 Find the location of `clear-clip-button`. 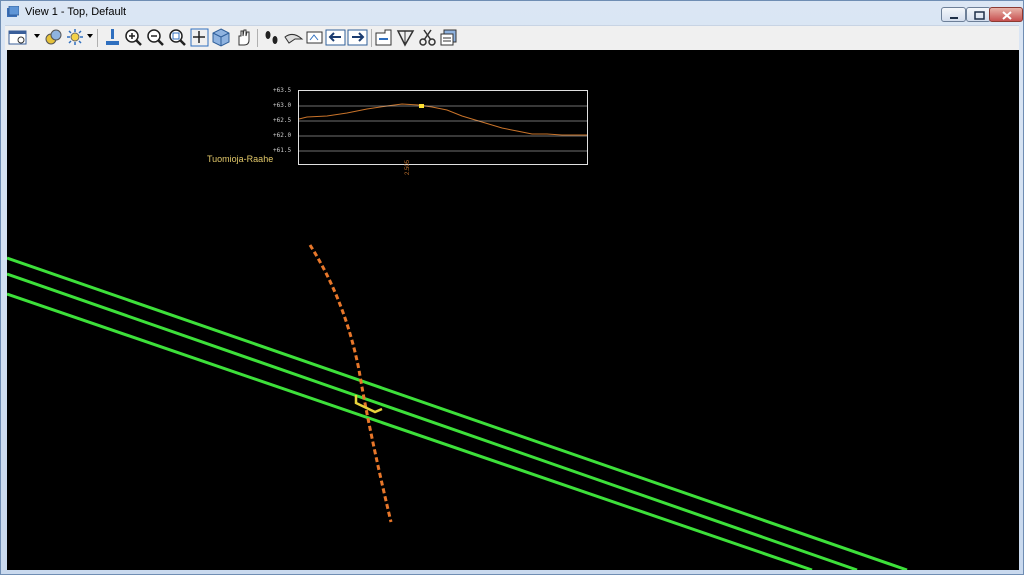

clear-clip-button is located at coordinates (427, 37).